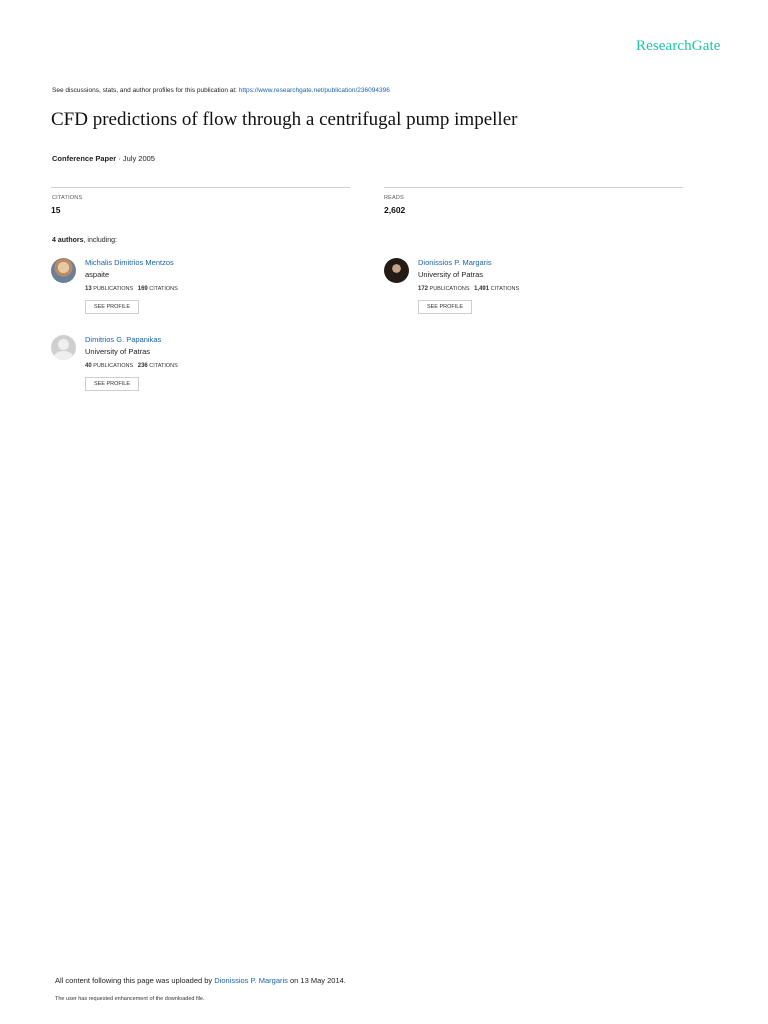 Image resolution: width=768 pixels, height=1024 pixels. What do you see at coordinates (100, 240) in the screenshot?
I see `authors-suffix: , including:` at bounding box center [100, 240].